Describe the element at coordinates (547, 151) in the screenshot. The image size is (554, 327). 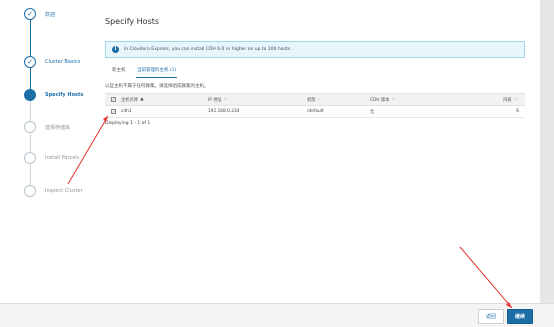
I see `right-gutter` at that location.